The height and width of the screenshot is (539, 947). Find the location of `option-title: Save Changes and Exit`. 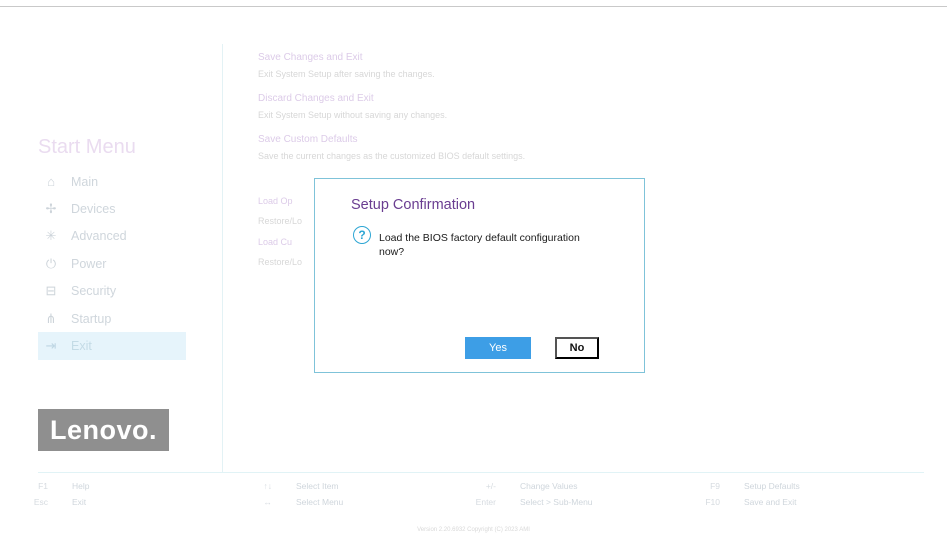

option-title: Save Changes and Exit is located at coordinates (310, 57).